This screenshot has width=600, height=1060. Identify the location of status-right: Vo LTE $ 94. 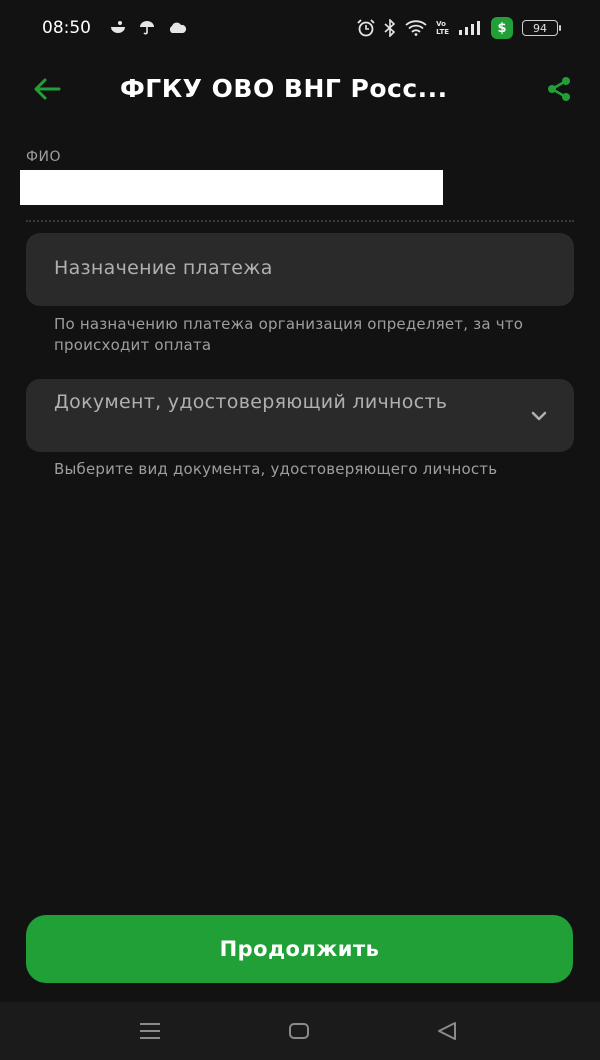
(459, 28).